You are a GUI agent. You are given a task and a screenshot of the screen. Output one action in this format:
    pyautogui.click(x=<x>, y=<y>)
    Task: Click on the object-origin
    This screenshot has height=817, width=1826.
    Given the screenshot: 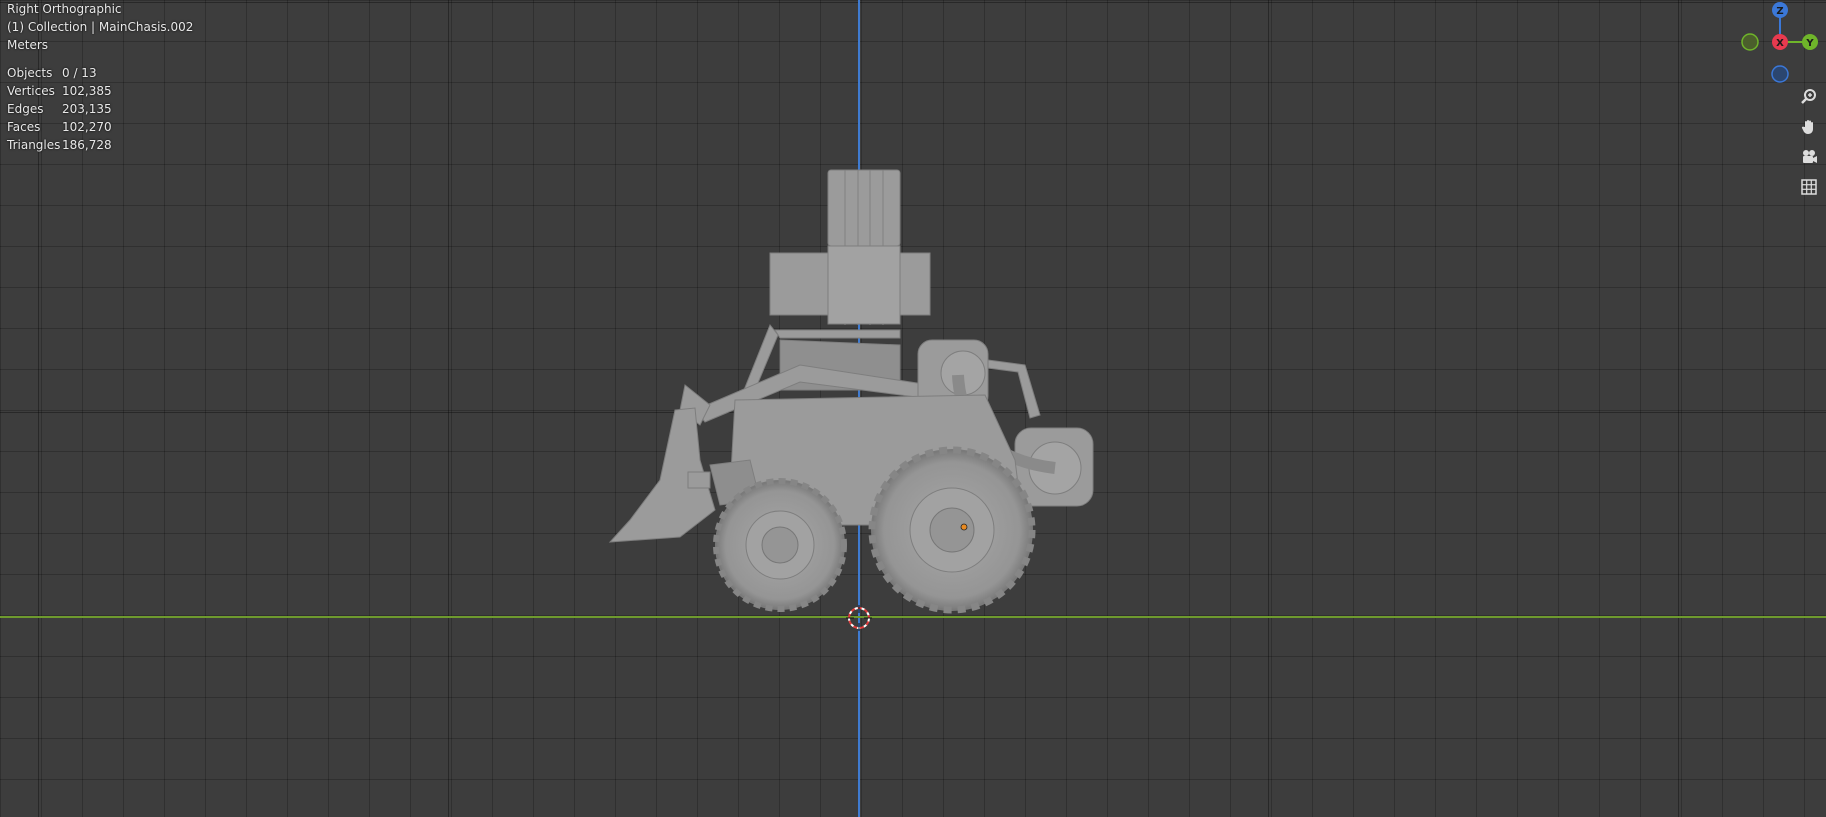 What is the action you would take?
    pyautogui.click(x=964, y=527)
    